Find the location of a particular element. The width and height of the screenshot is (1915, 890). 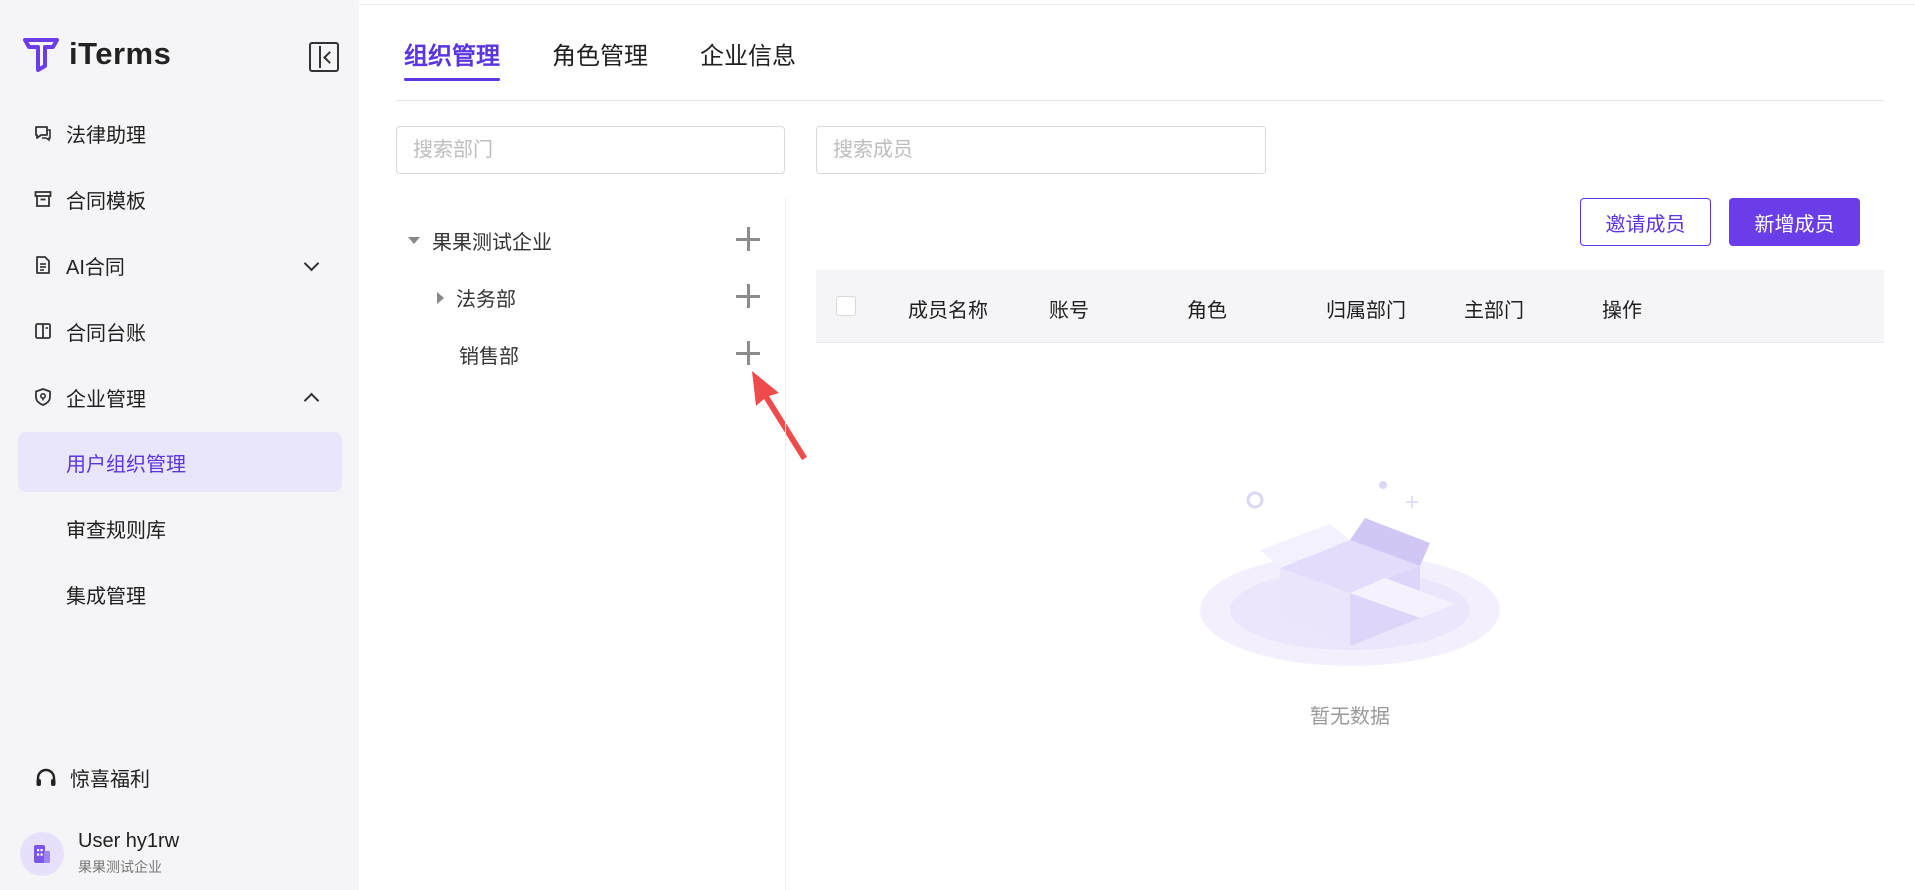

sidebar-subitem-user-org-management: 用户组织管理 is located at coordinates (180, 462).